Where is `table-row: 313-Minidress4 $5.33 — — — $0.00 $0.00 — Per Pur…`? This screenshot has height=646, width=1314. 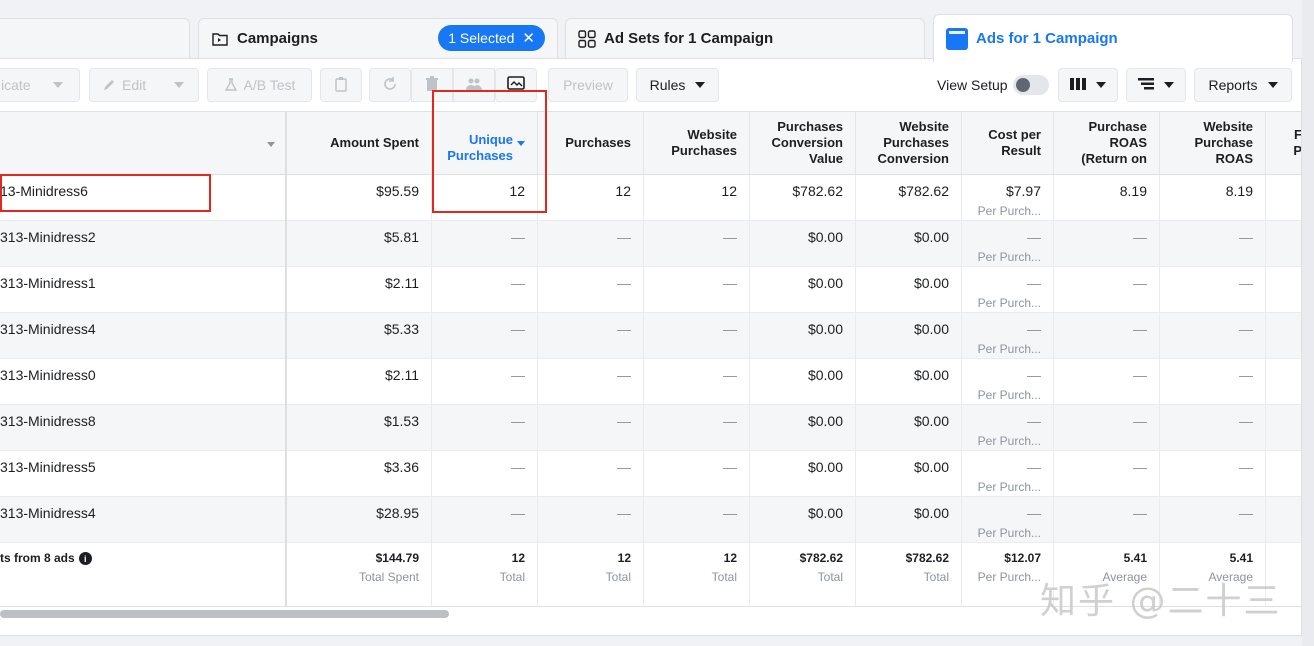
table-row: 313-Minidress4 $5.33 — — — $0.00 $0.00 — Per Pur… is located at coordinates (650, 336).